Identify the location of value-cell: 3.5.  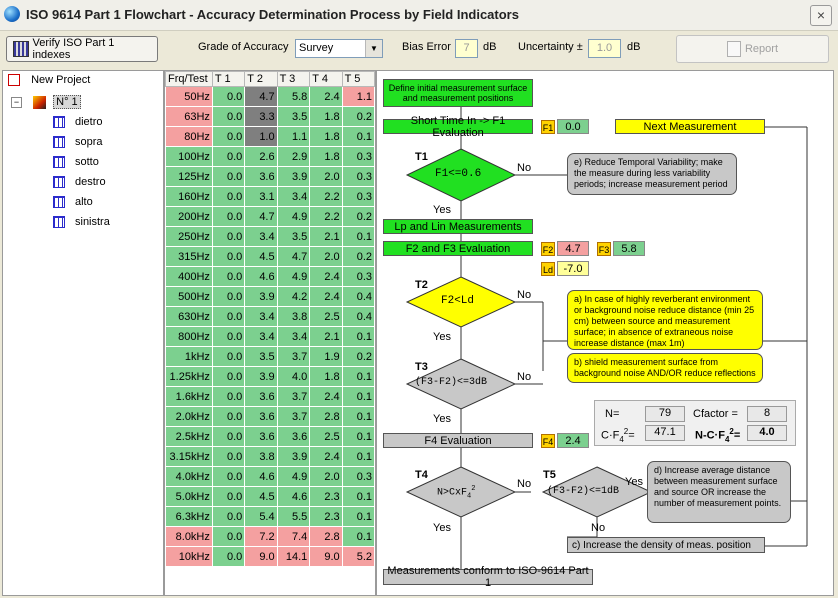
(294, 116).